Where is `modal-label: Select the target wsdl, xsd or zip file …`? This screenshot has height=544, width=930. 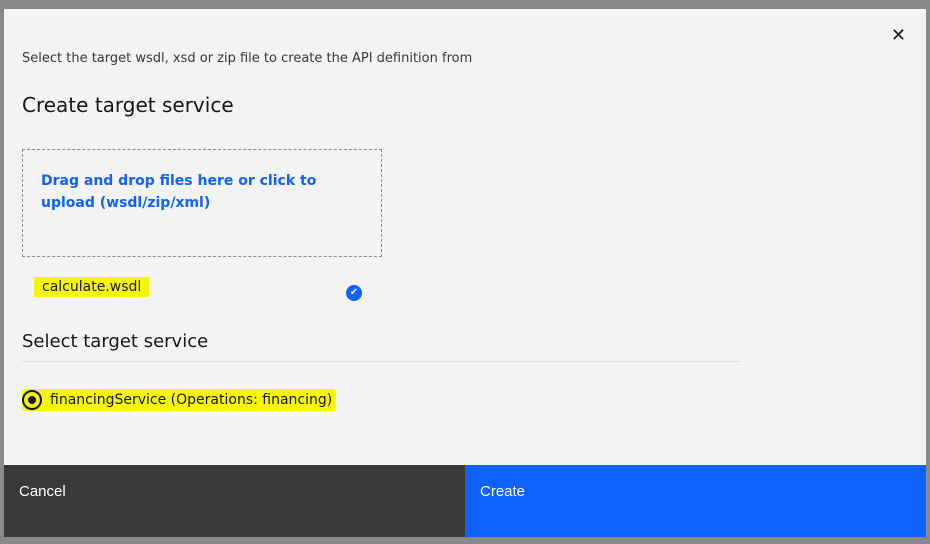
modal-label: Select the target wsdl, xsd or zip file … is located at coordinates (247, 58).